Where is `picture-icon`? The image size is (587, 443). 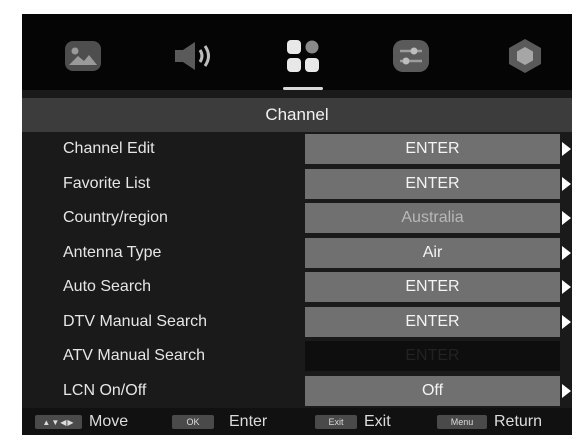 picture-icon is located at coordinates (83, 56).